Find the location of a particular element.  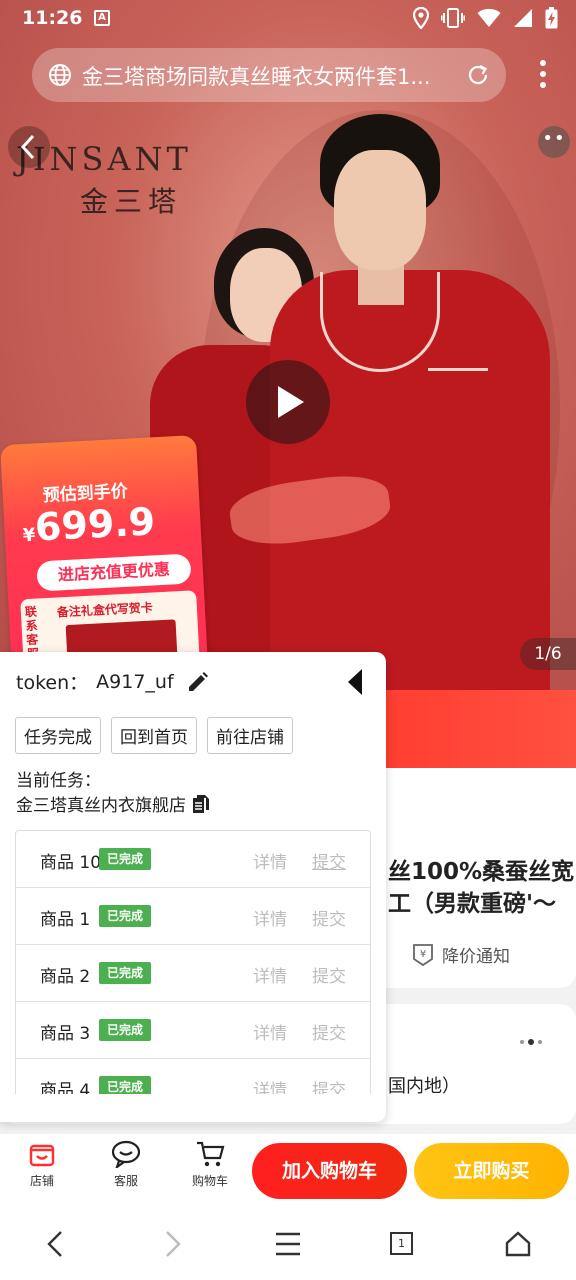

current-store: 金三塔真丝内衣旗舰店 is located at coordinates (113, 803).